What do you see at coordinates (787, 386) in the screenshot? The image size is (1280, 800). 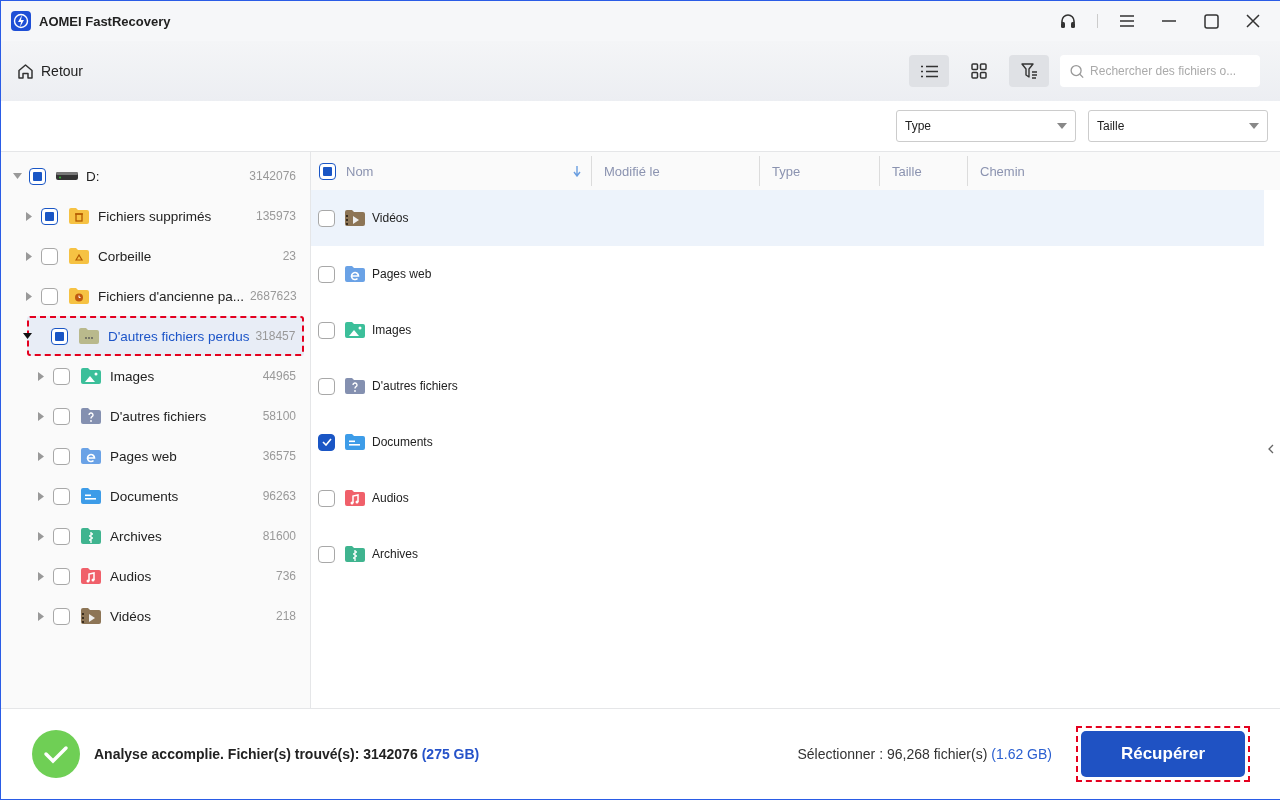 I see `file-row: D'autres fichiers` at bounding box center [787, 386].